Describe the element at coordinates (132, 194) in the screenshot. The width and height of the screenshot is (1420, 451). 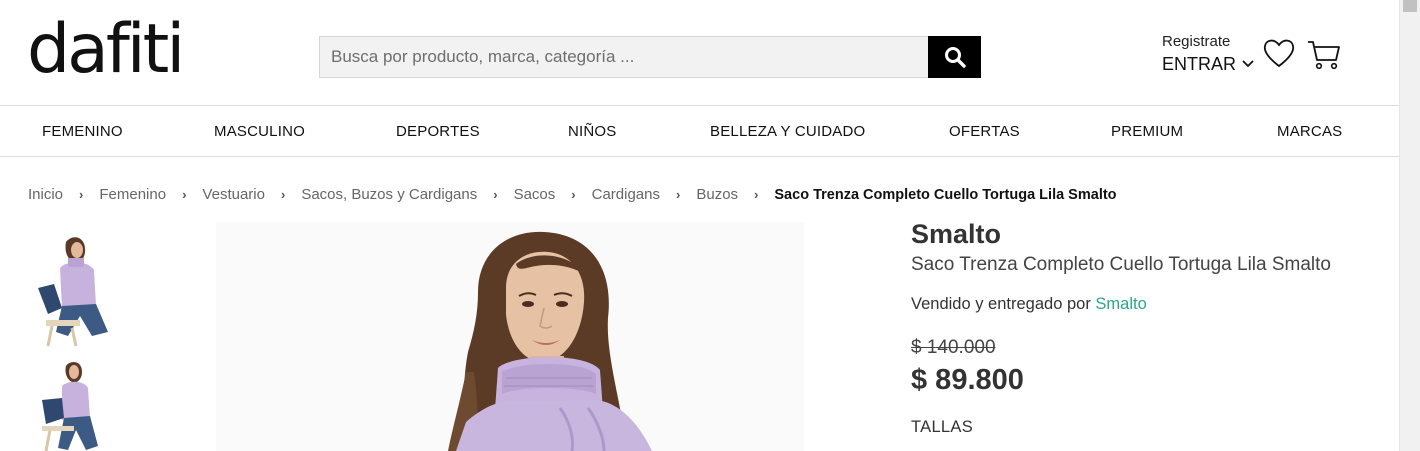
I see `breadcrumb-item: Femenino` at that location.